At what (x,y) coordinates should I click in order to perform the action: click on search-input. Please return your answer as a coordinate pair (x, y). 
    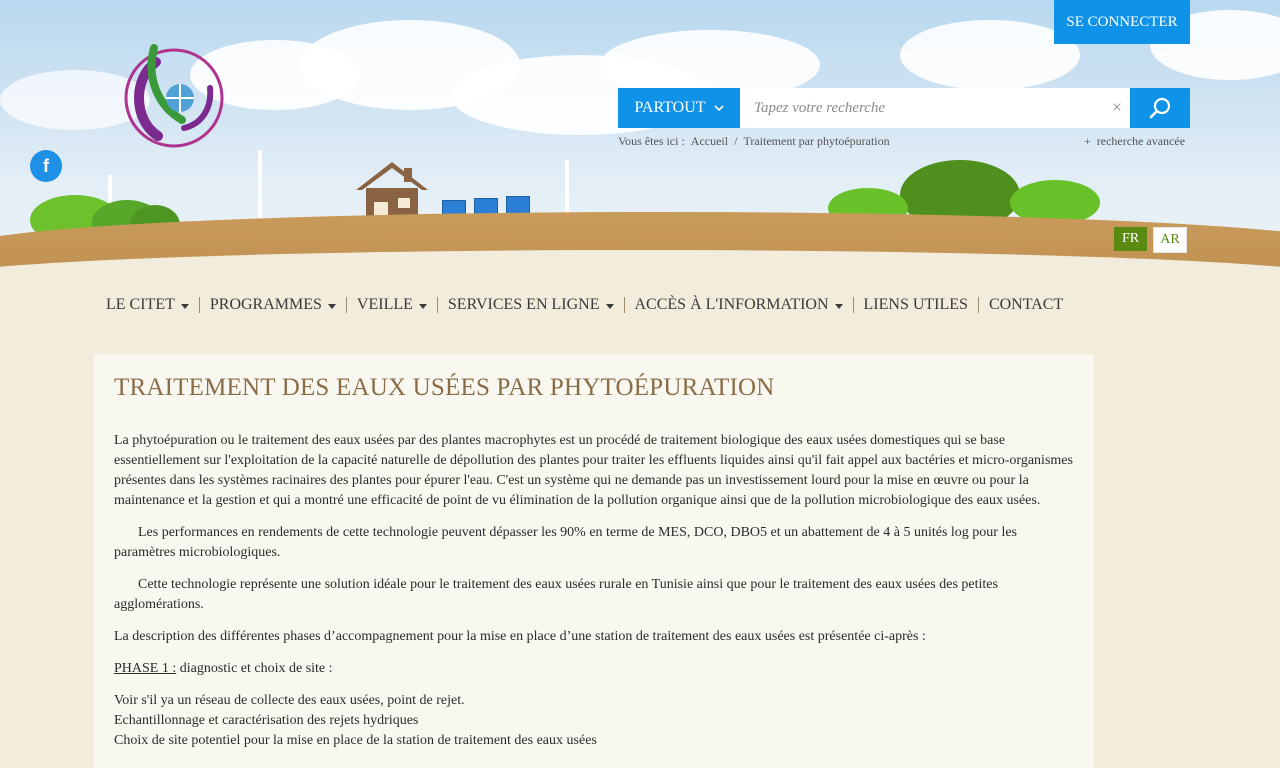
    Looking at the image, I should click on (924, 108).